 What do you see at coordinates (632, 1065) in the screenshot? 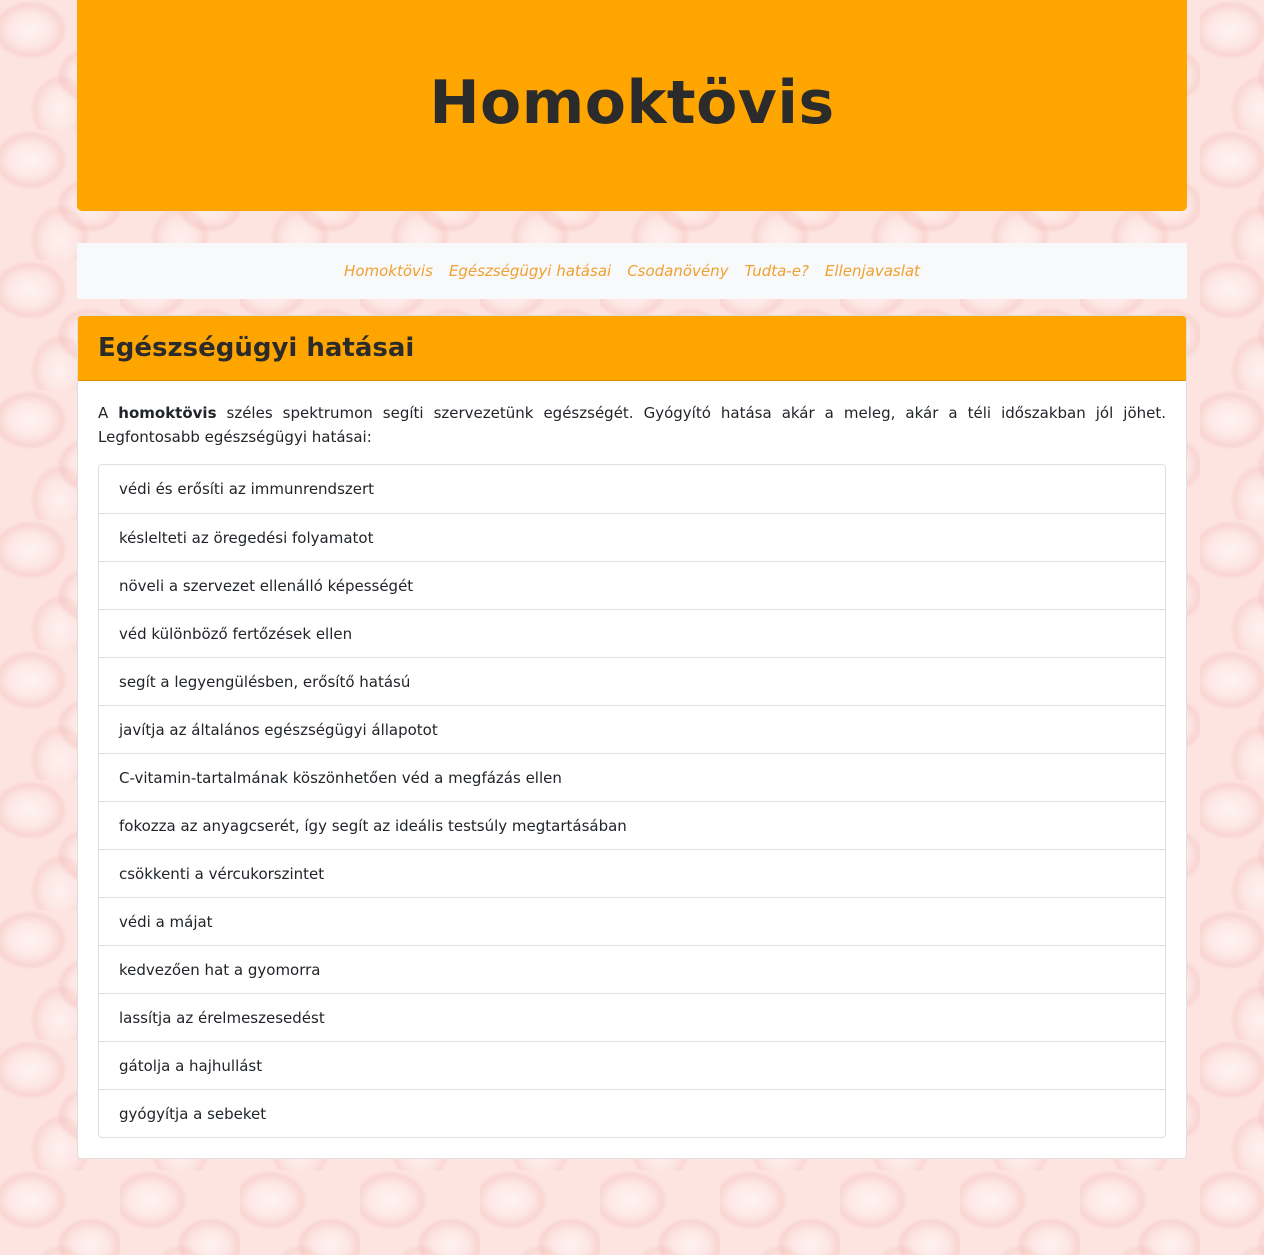
I see `list-item: gátolja a hajhullást` at bounding box center [632, 1065].